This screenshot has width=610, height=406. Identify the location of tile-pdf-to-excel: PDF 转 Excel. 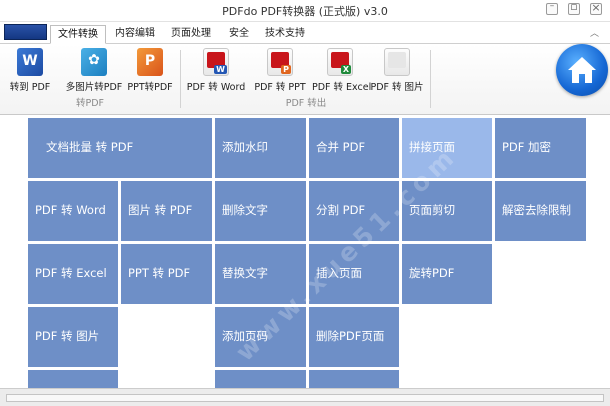
(73, 274).